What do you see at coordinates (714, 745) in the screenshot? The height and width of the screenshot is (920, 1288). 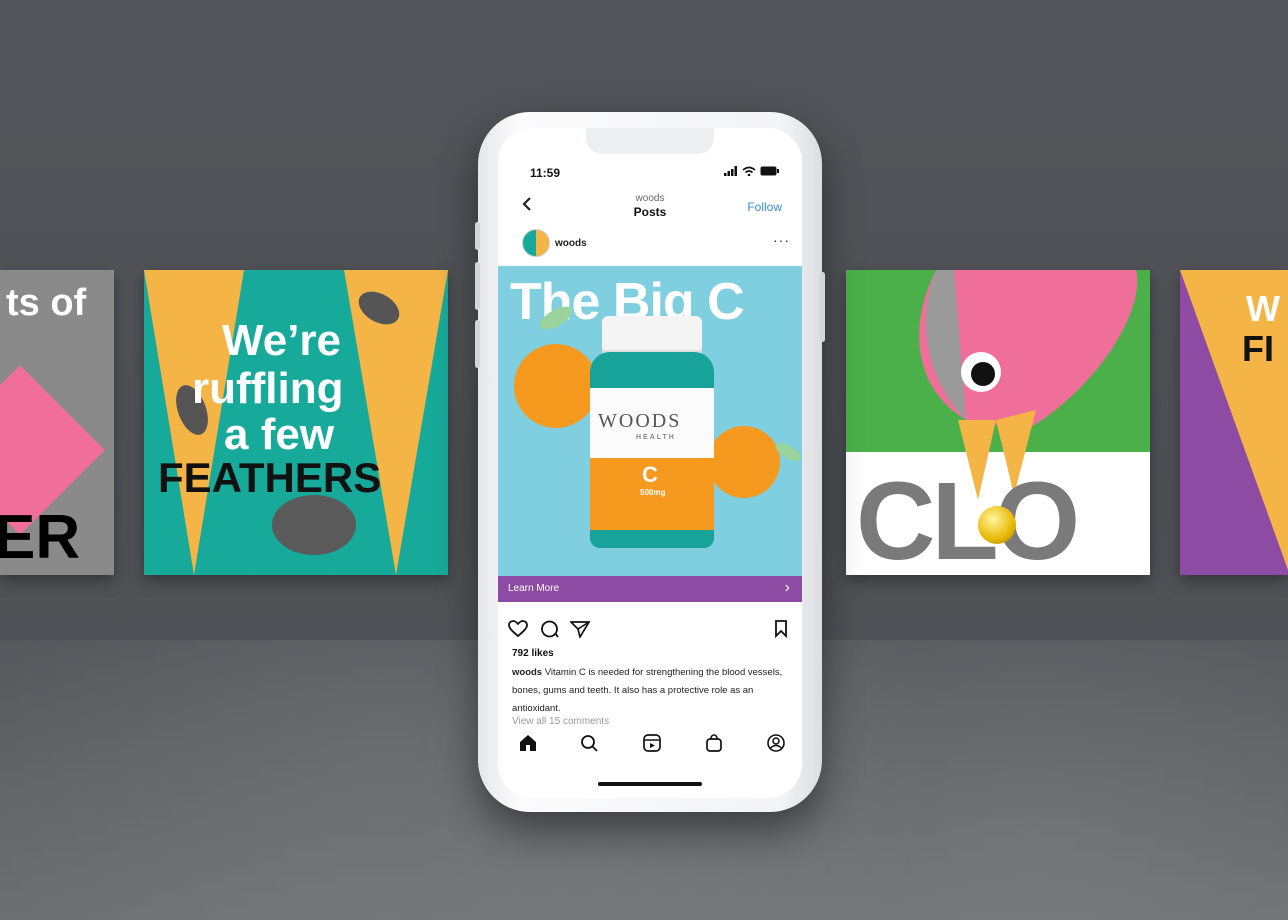 I see `shop-icon` at bounding box center [714, 745].